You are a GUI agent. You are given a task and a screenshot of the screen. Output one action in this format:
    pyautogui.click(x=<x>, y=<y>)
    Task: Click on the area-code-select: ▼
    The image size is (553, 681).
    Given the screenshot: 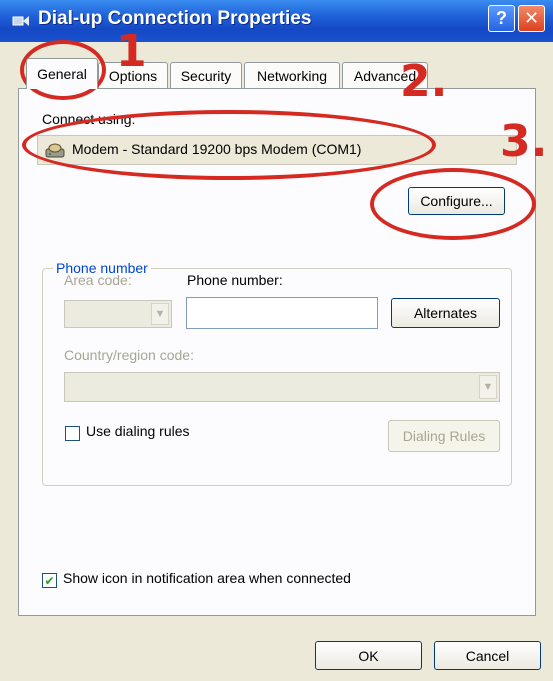 What is the action you would take?
    pyautogui.click(x=118, y=314)
    